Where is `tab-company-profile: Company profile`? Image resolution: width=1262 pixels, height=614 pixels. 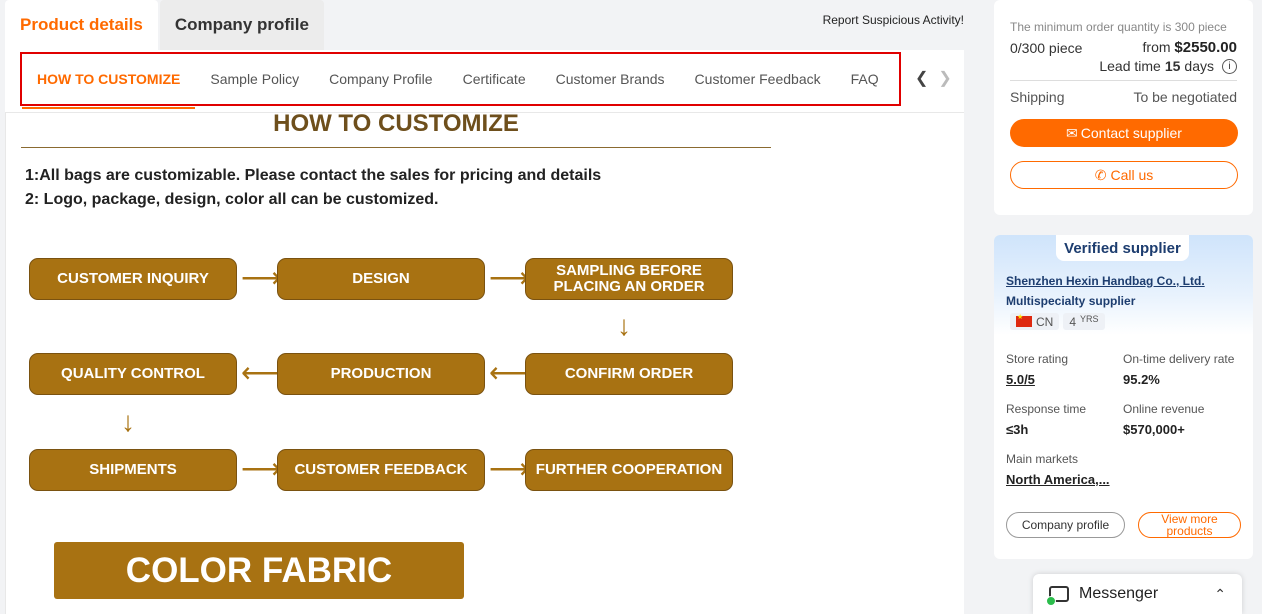 tab-company-profile: Company profile is located at coordinates (241, 25).